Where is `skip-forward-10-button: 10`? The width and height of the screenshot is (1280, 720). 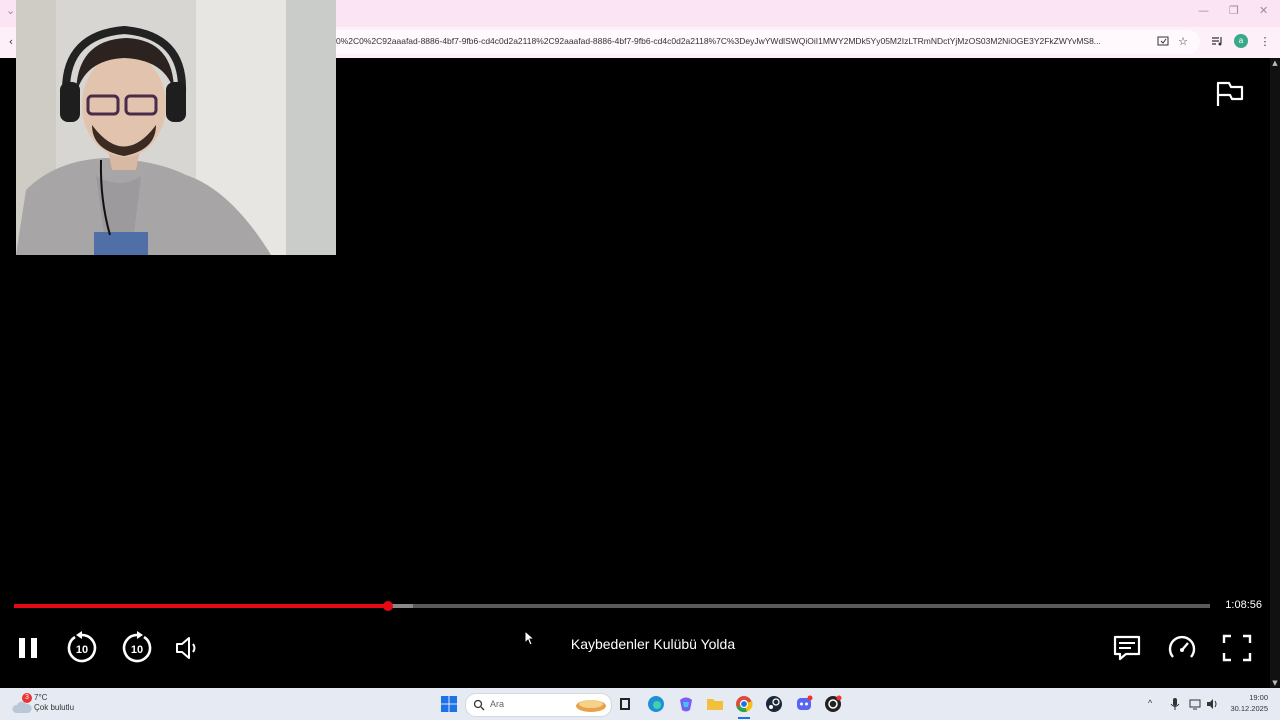
skip-forward-10-button: 10 is located at coordinates (137, 648).